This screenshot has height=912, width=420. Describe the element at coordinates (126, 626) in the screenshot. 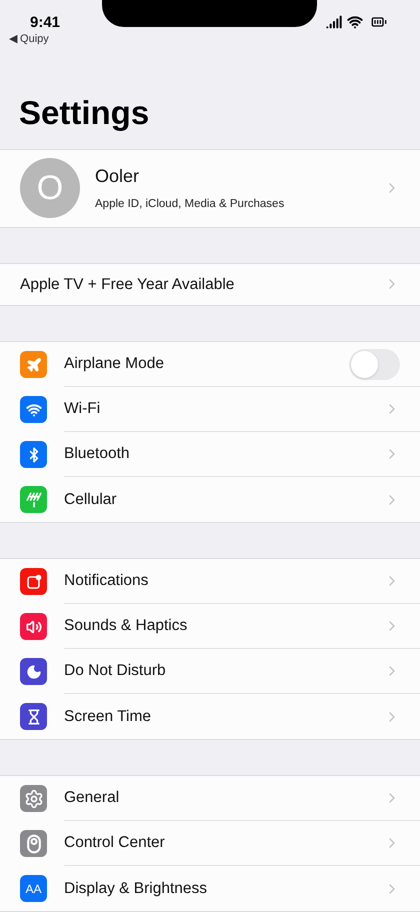

I see `row-label: Sounds & Haptics` at that location.